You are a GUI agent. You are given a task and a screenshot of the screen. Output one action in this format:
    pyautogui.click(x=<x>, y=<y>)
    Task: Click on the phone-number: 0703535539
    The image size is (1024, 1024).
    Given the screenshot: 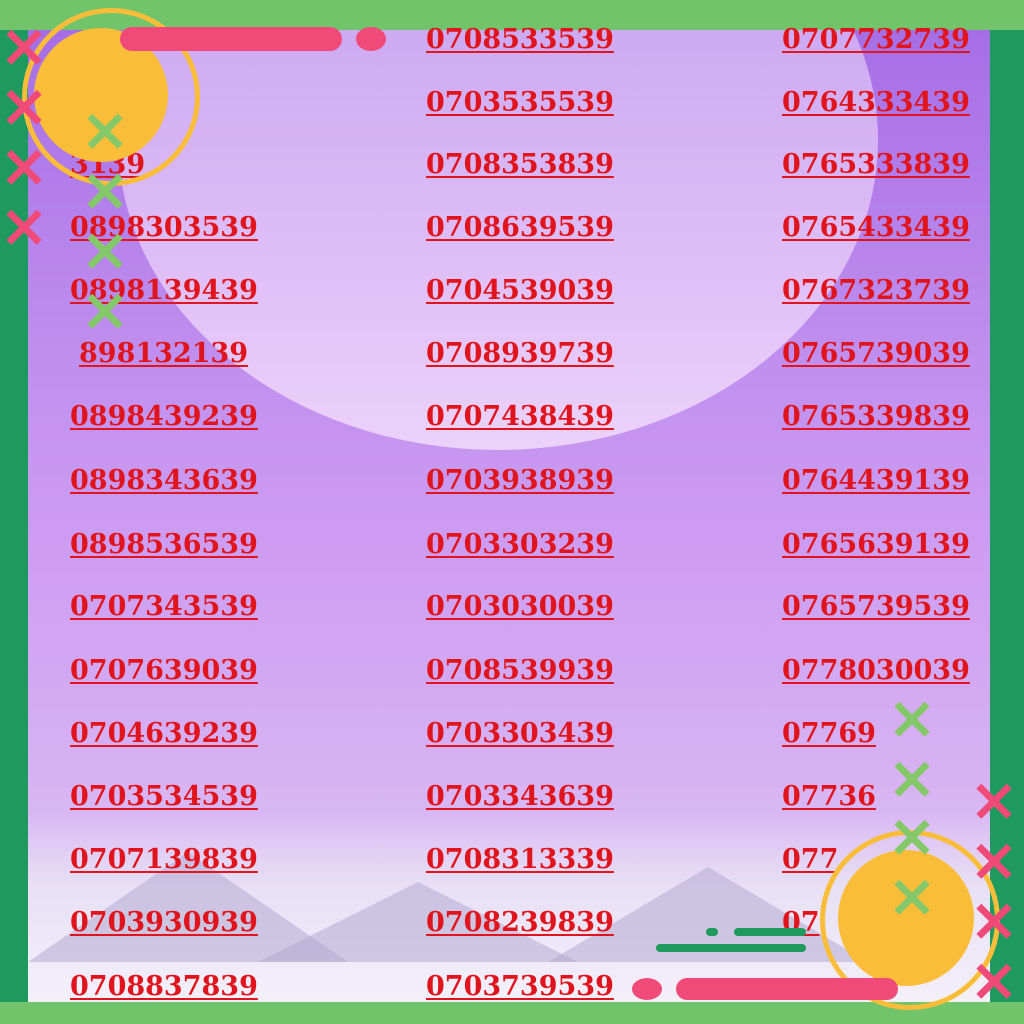 What is the action you would take?
    pyautogui.click(x=520, y=103)
    